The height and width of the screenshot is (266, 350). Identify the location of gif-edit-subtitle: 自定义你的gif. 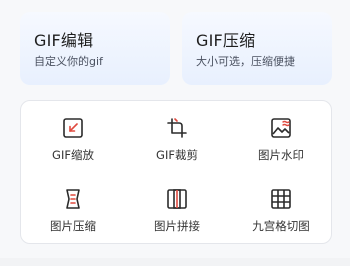
(68, 61).